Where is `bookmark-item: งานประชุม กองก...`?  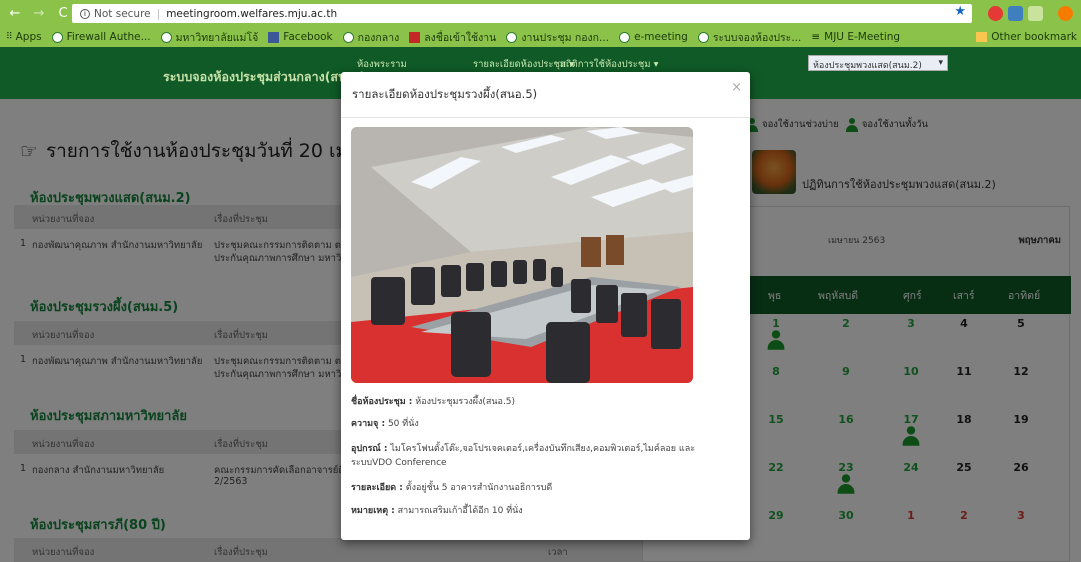
bookmark-item: งานประชุม กองก... is located at coordinates (557, 37).